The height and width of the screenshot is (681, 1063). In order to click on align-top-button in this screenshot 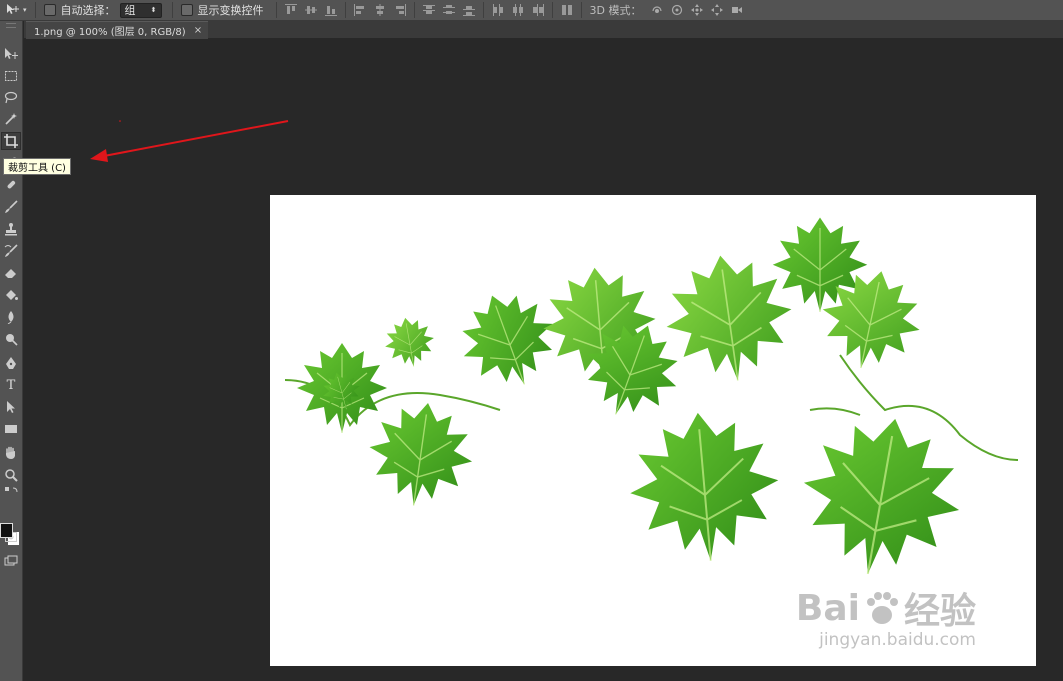, I will do `click(291, 10)`.